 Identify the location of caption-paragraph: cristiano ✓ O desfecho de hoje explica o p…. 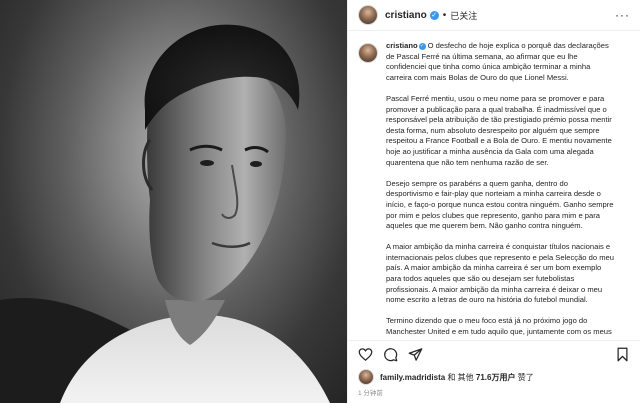
(501, 62).